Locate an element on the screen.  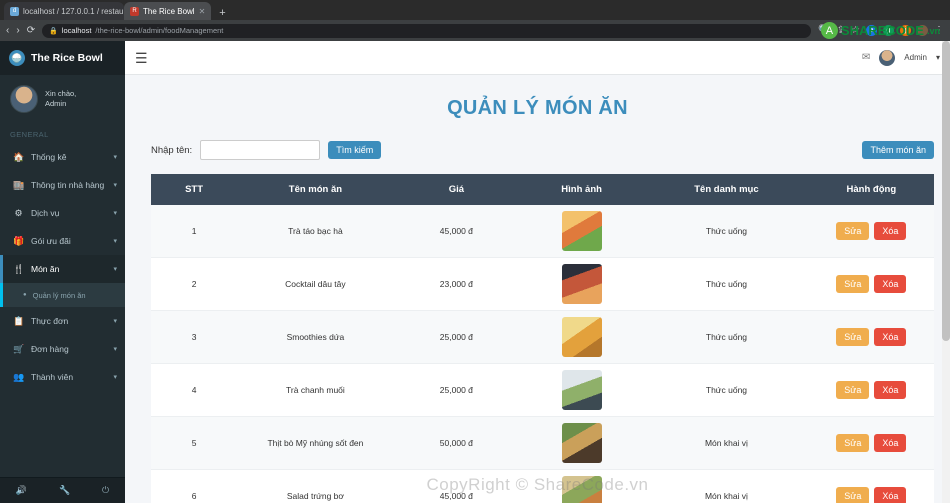
column-category: Tên danh mục is located at coordinates (726, 189).